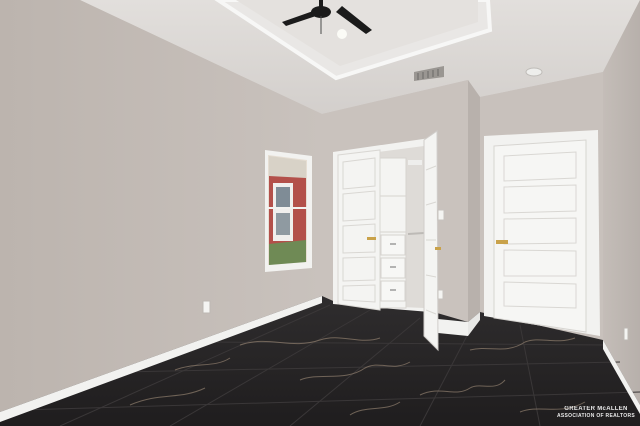 The height and width of the screenshot is (426, 640). I want to click on watermark: GREATER McALLEN ASSOCIATION OF REALTORS, so click(596, 413).